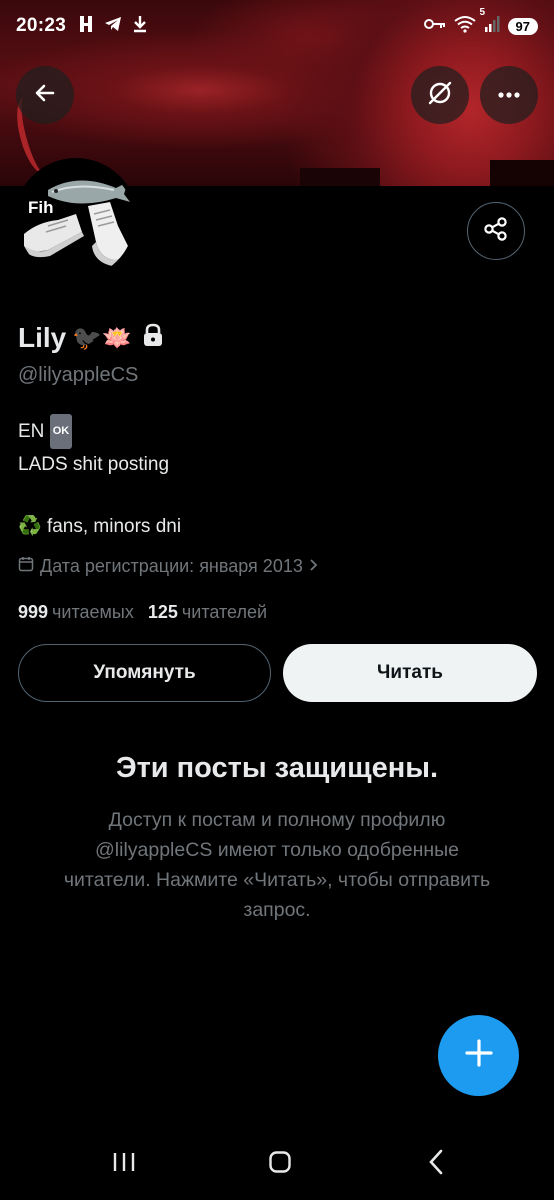  I want to click on recent-apps-button, so click(124, 1164).